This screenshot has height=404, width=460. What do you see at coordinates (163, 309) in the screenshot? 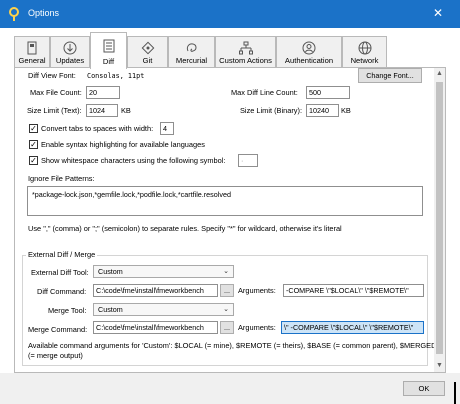
I see `merge-tool-select: Custom ⌄` at bounding box center [163, 309].